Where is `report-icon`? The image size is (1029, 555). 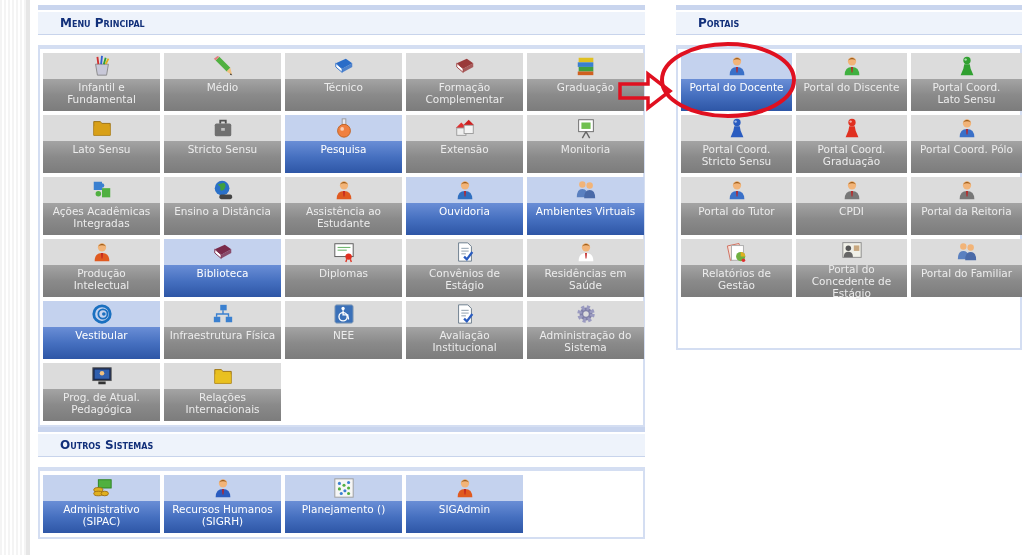
report-icon is located at coordinates (736, 252).